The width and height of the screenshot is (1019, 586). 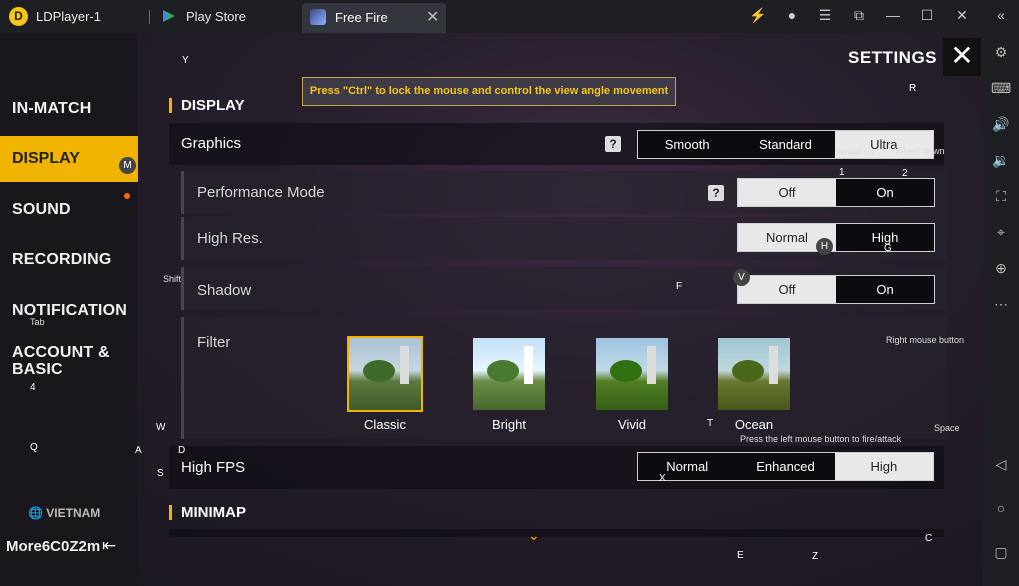 What do you see at coordinates (149, 17) in the screenshot?
I see `tab-divider` at bounding box center [149, 17].